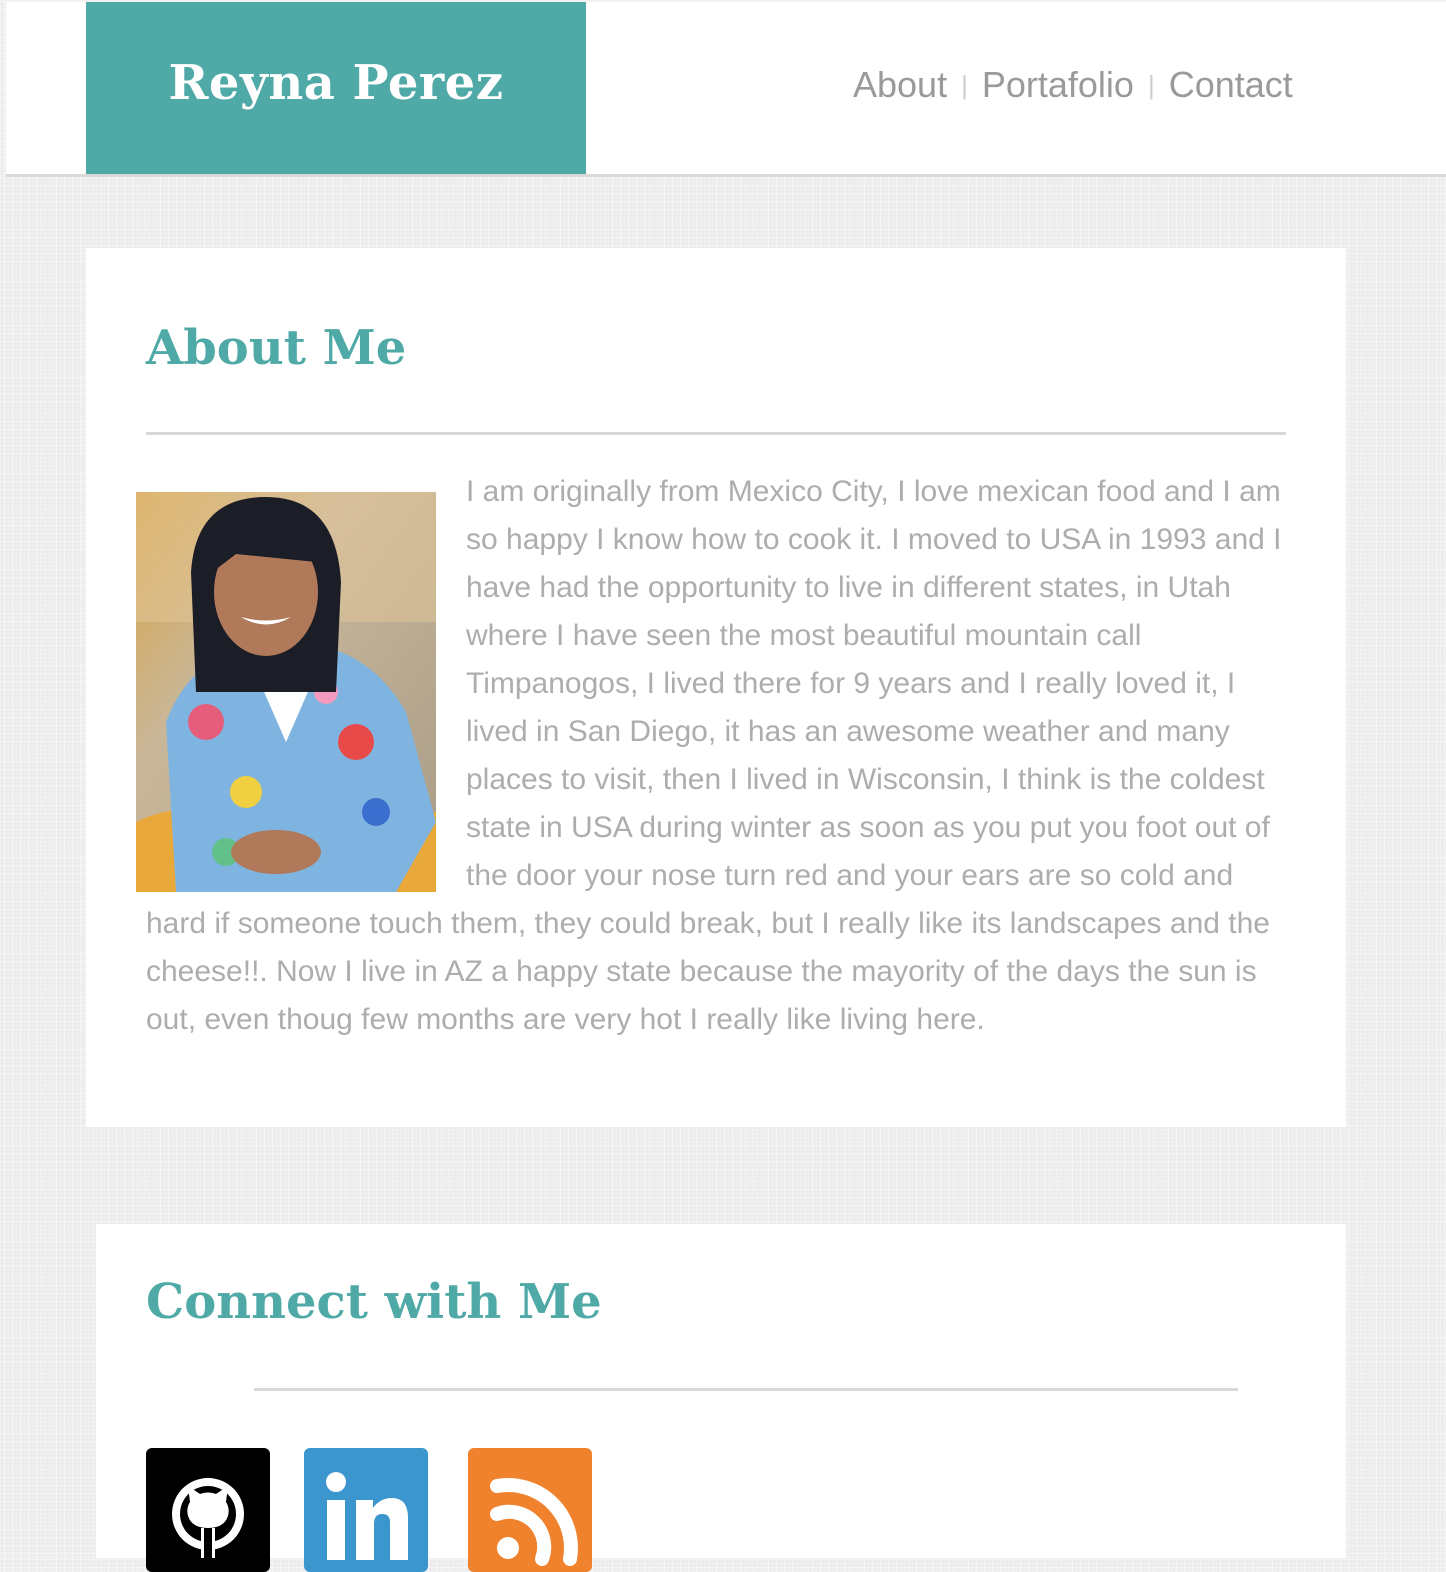 The image size is (1446, 1572). Describe the element at coordinates (746, 1389) in the screenshot. I see `connect-divider` at that location.